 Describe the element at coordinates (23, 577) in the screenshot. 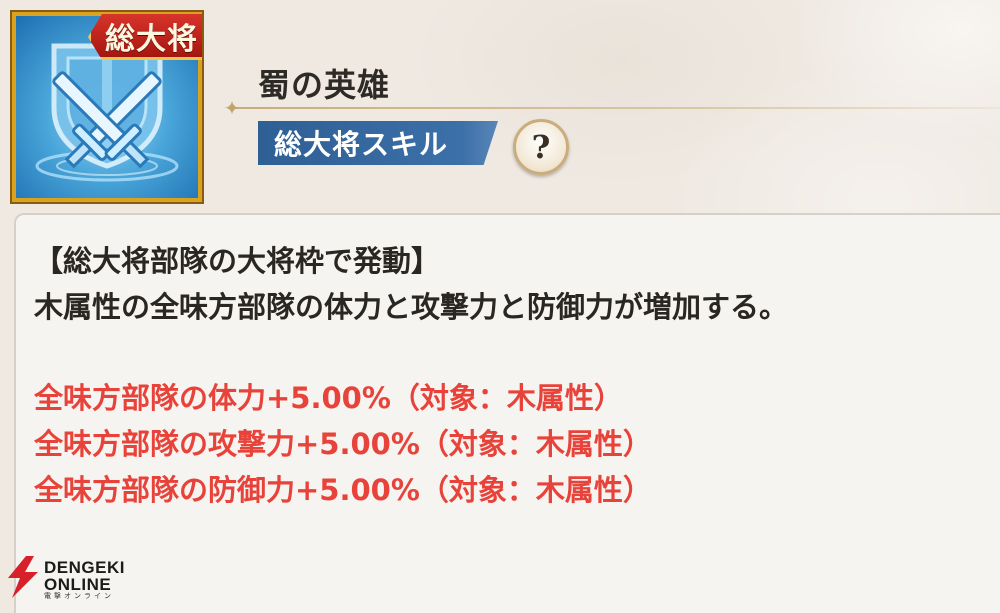

I see `lightning-bolt-icon` at that location.